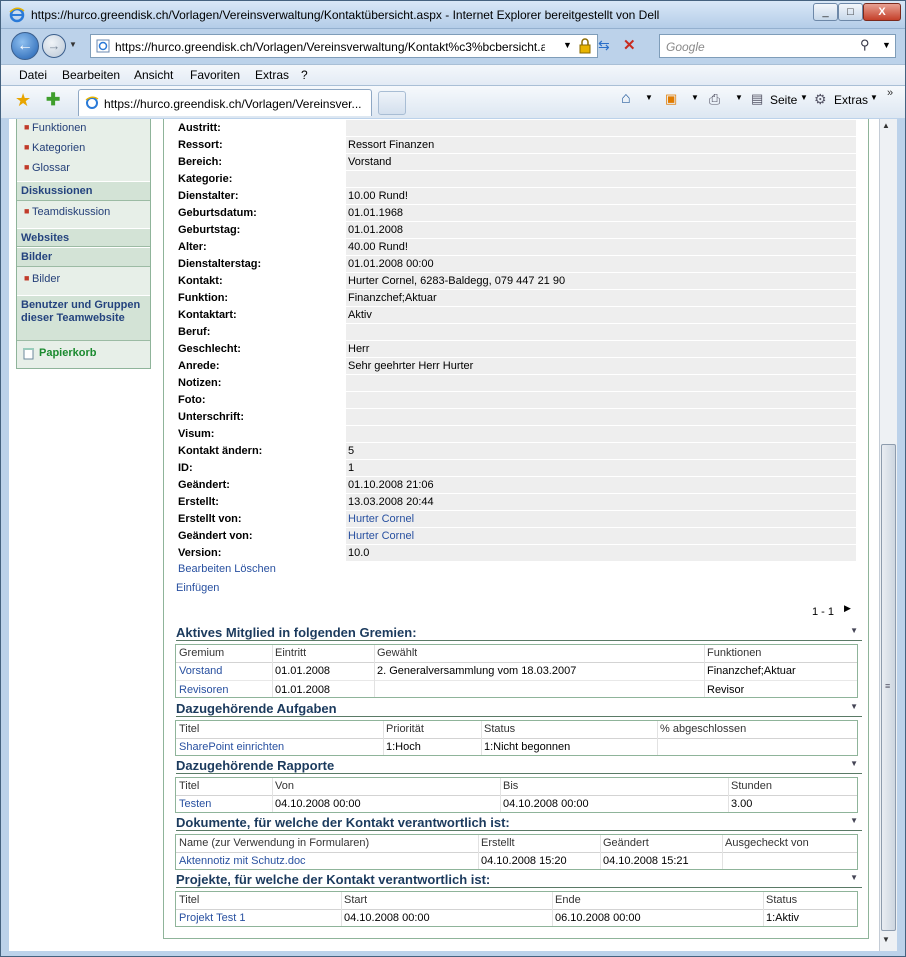 The width and height of the screenshot is (906, 957). Describe the element at coordinates (83, 213) in the screenshot. I see `nav-item-teamdiskussion: ■ Teamdiskussion` at that location.